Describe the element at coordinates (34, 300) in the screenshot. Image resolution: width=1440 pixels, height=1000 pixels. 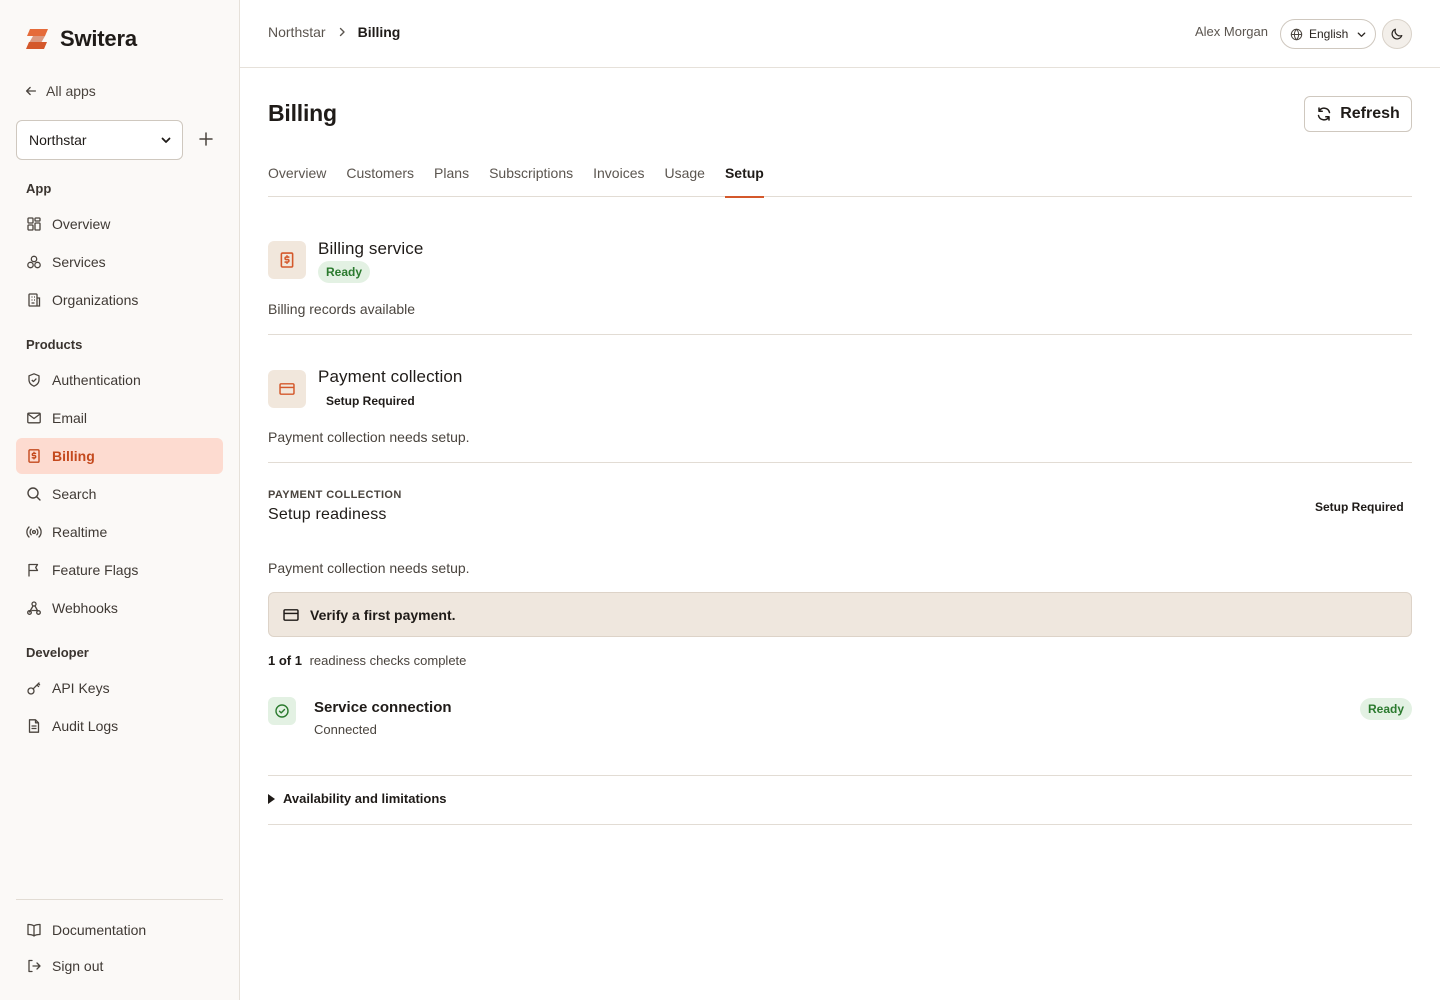
I see `building-icon` at that location.